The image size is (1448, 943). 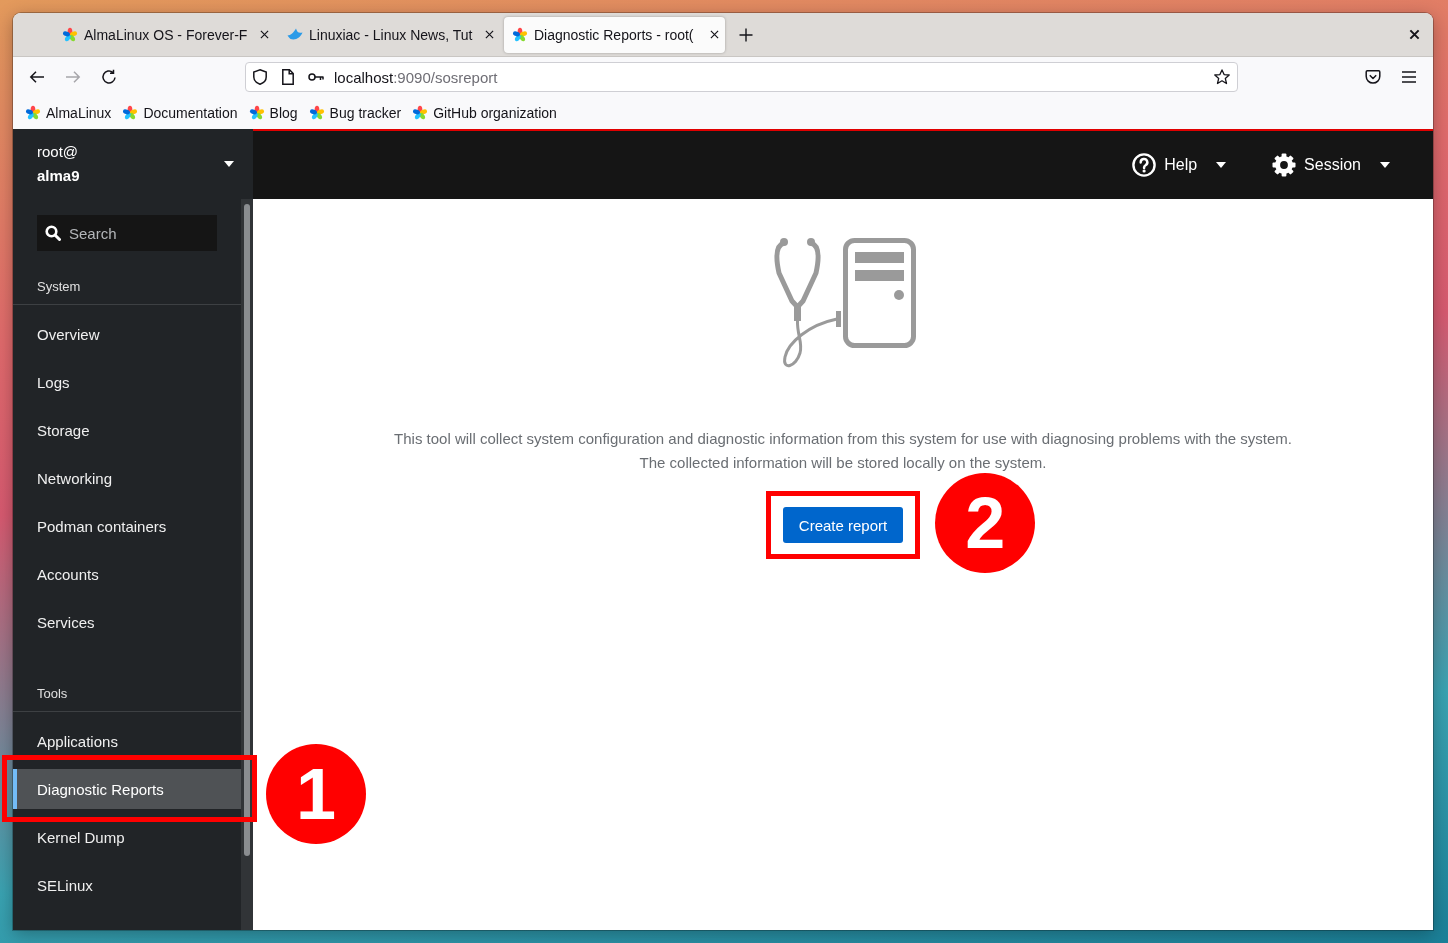 I want to click on section-title: Tools, so click(x=52, y=693).